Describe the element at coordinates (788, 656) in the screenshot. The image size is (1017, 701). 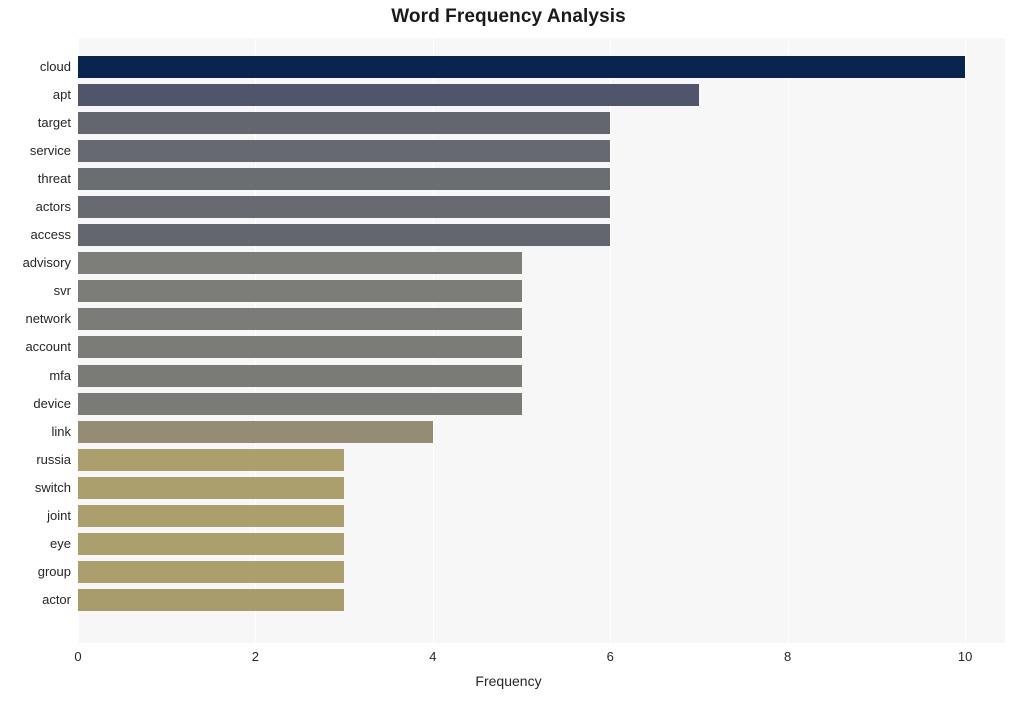
I see `x-tick-label-8: 8` at that location.